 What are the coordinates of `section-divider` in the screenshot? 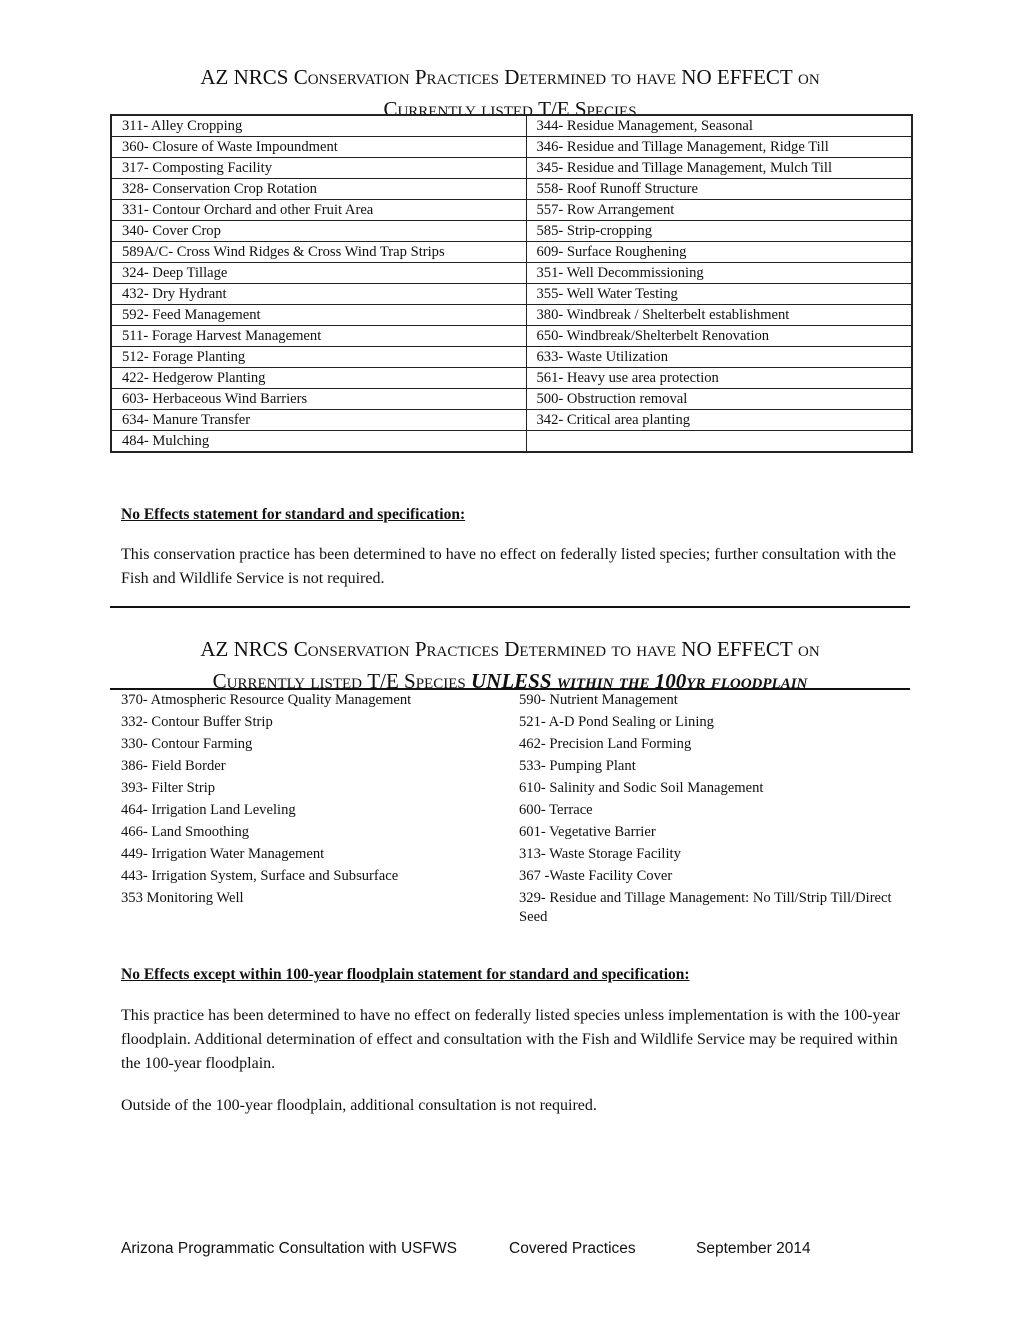 It's located at (510, 607).